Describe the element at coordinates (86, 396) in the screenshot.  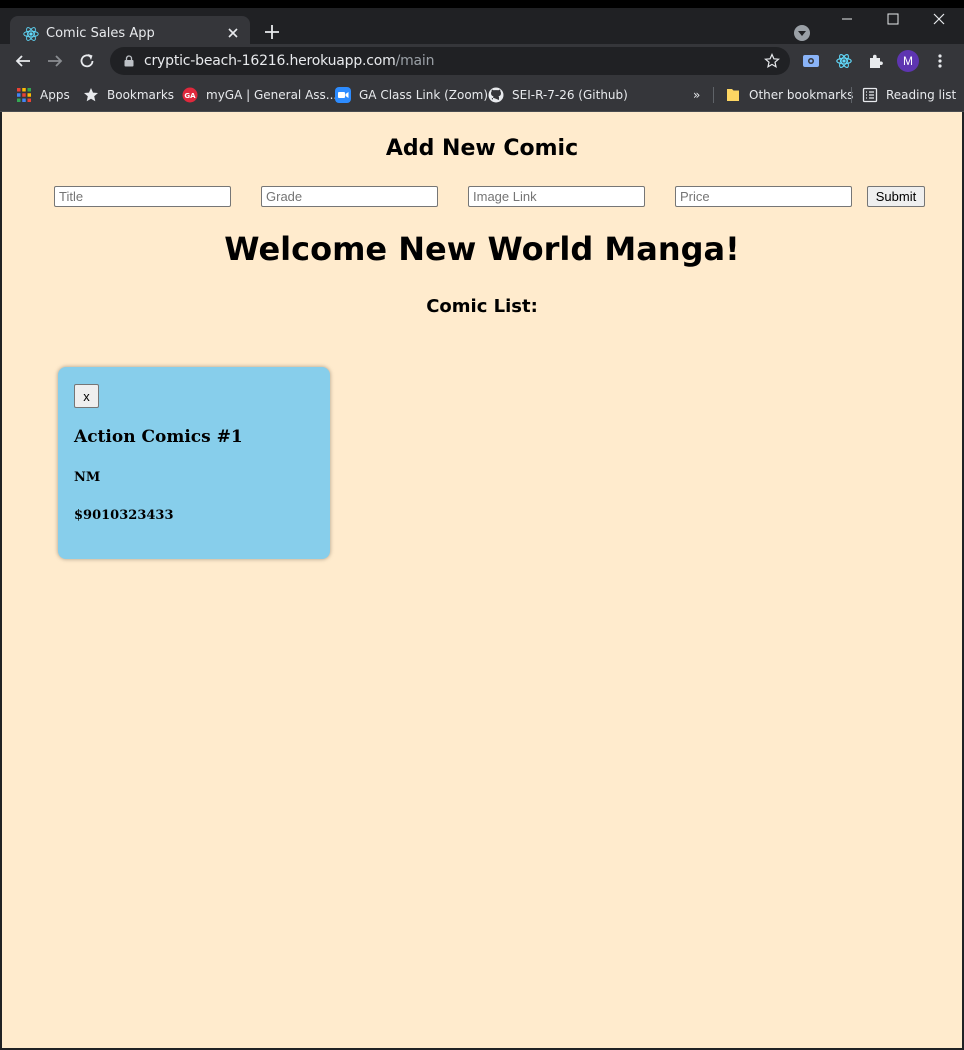
I see `delete-comic-button: x` at that location.